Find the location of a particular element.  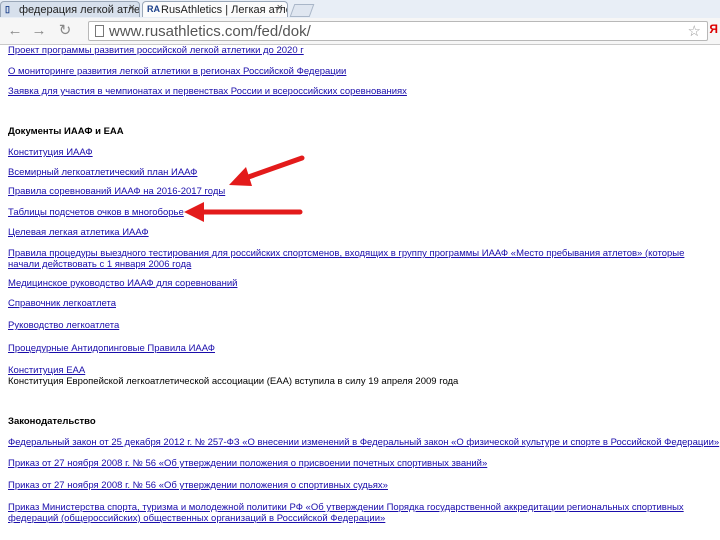

annotation-arrows is located at coordinates (244, 188).